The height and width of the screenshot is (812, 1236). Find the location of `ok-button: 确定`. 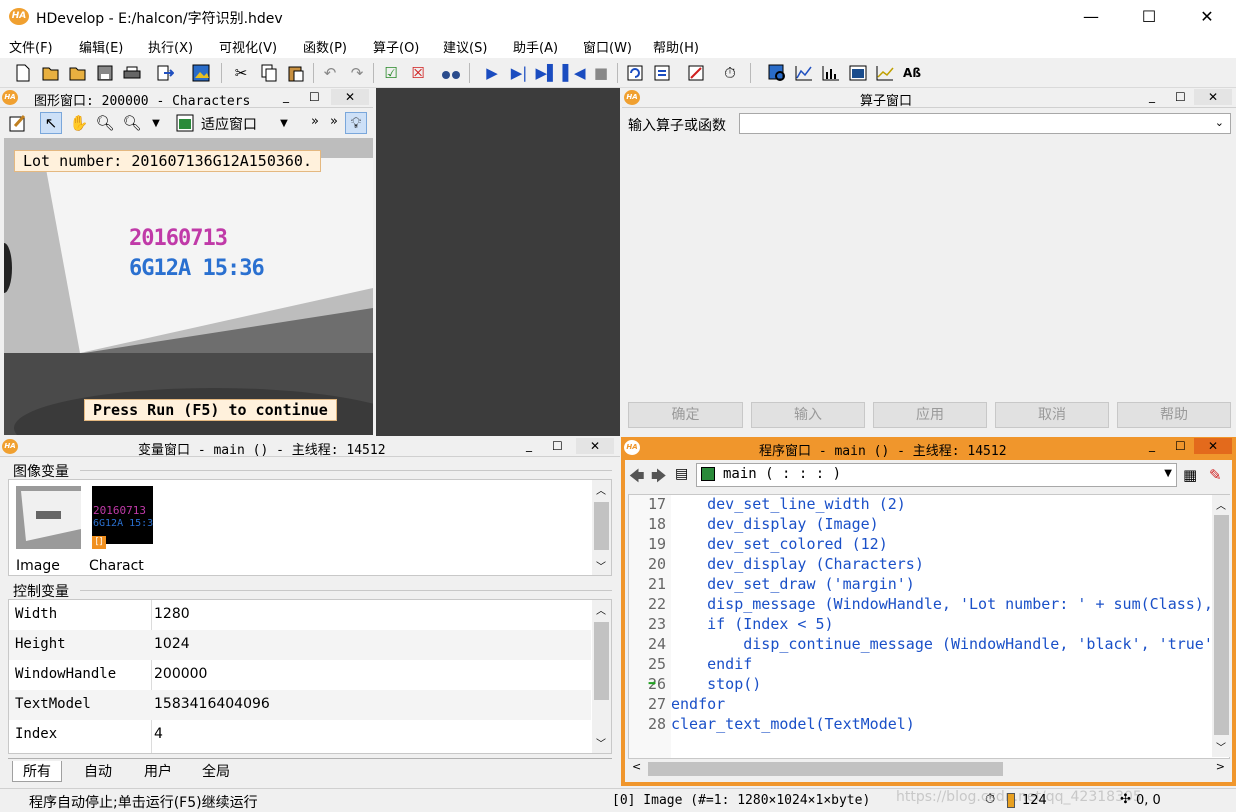

ok-button: 确定 is located at coordinates (685, 415).